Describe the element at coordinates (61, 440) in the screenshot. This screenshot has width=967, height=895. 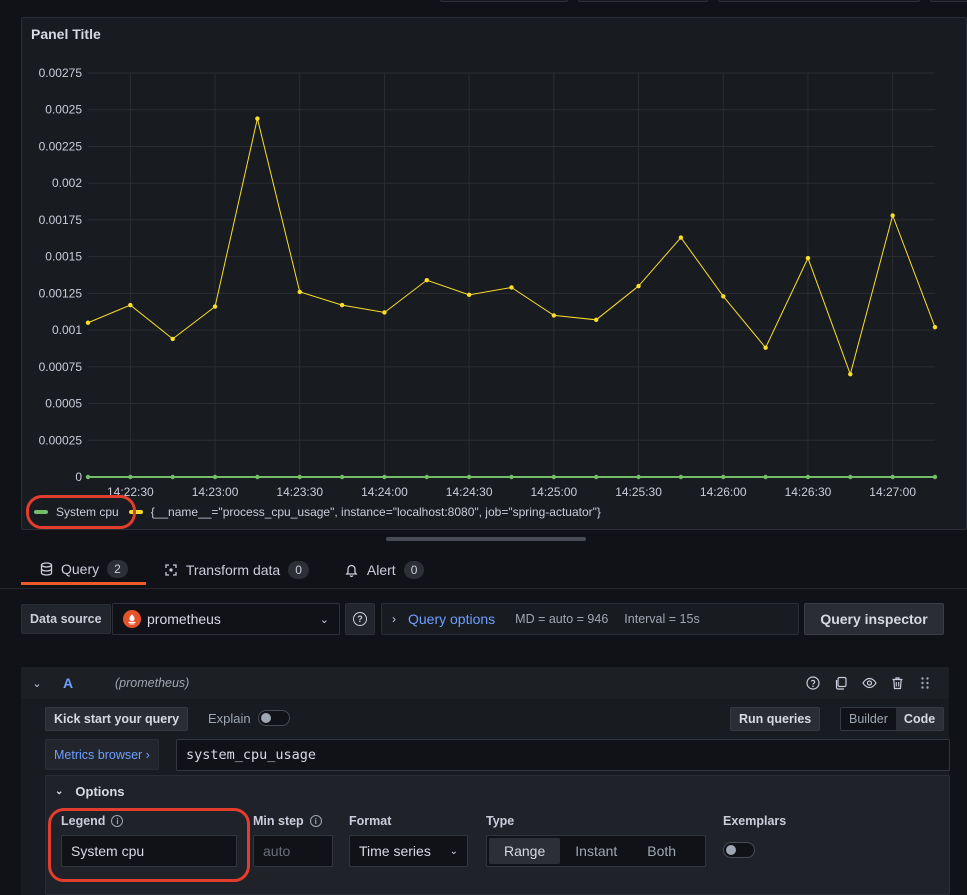
I see `y-tick-label: 0.00025` at that location.